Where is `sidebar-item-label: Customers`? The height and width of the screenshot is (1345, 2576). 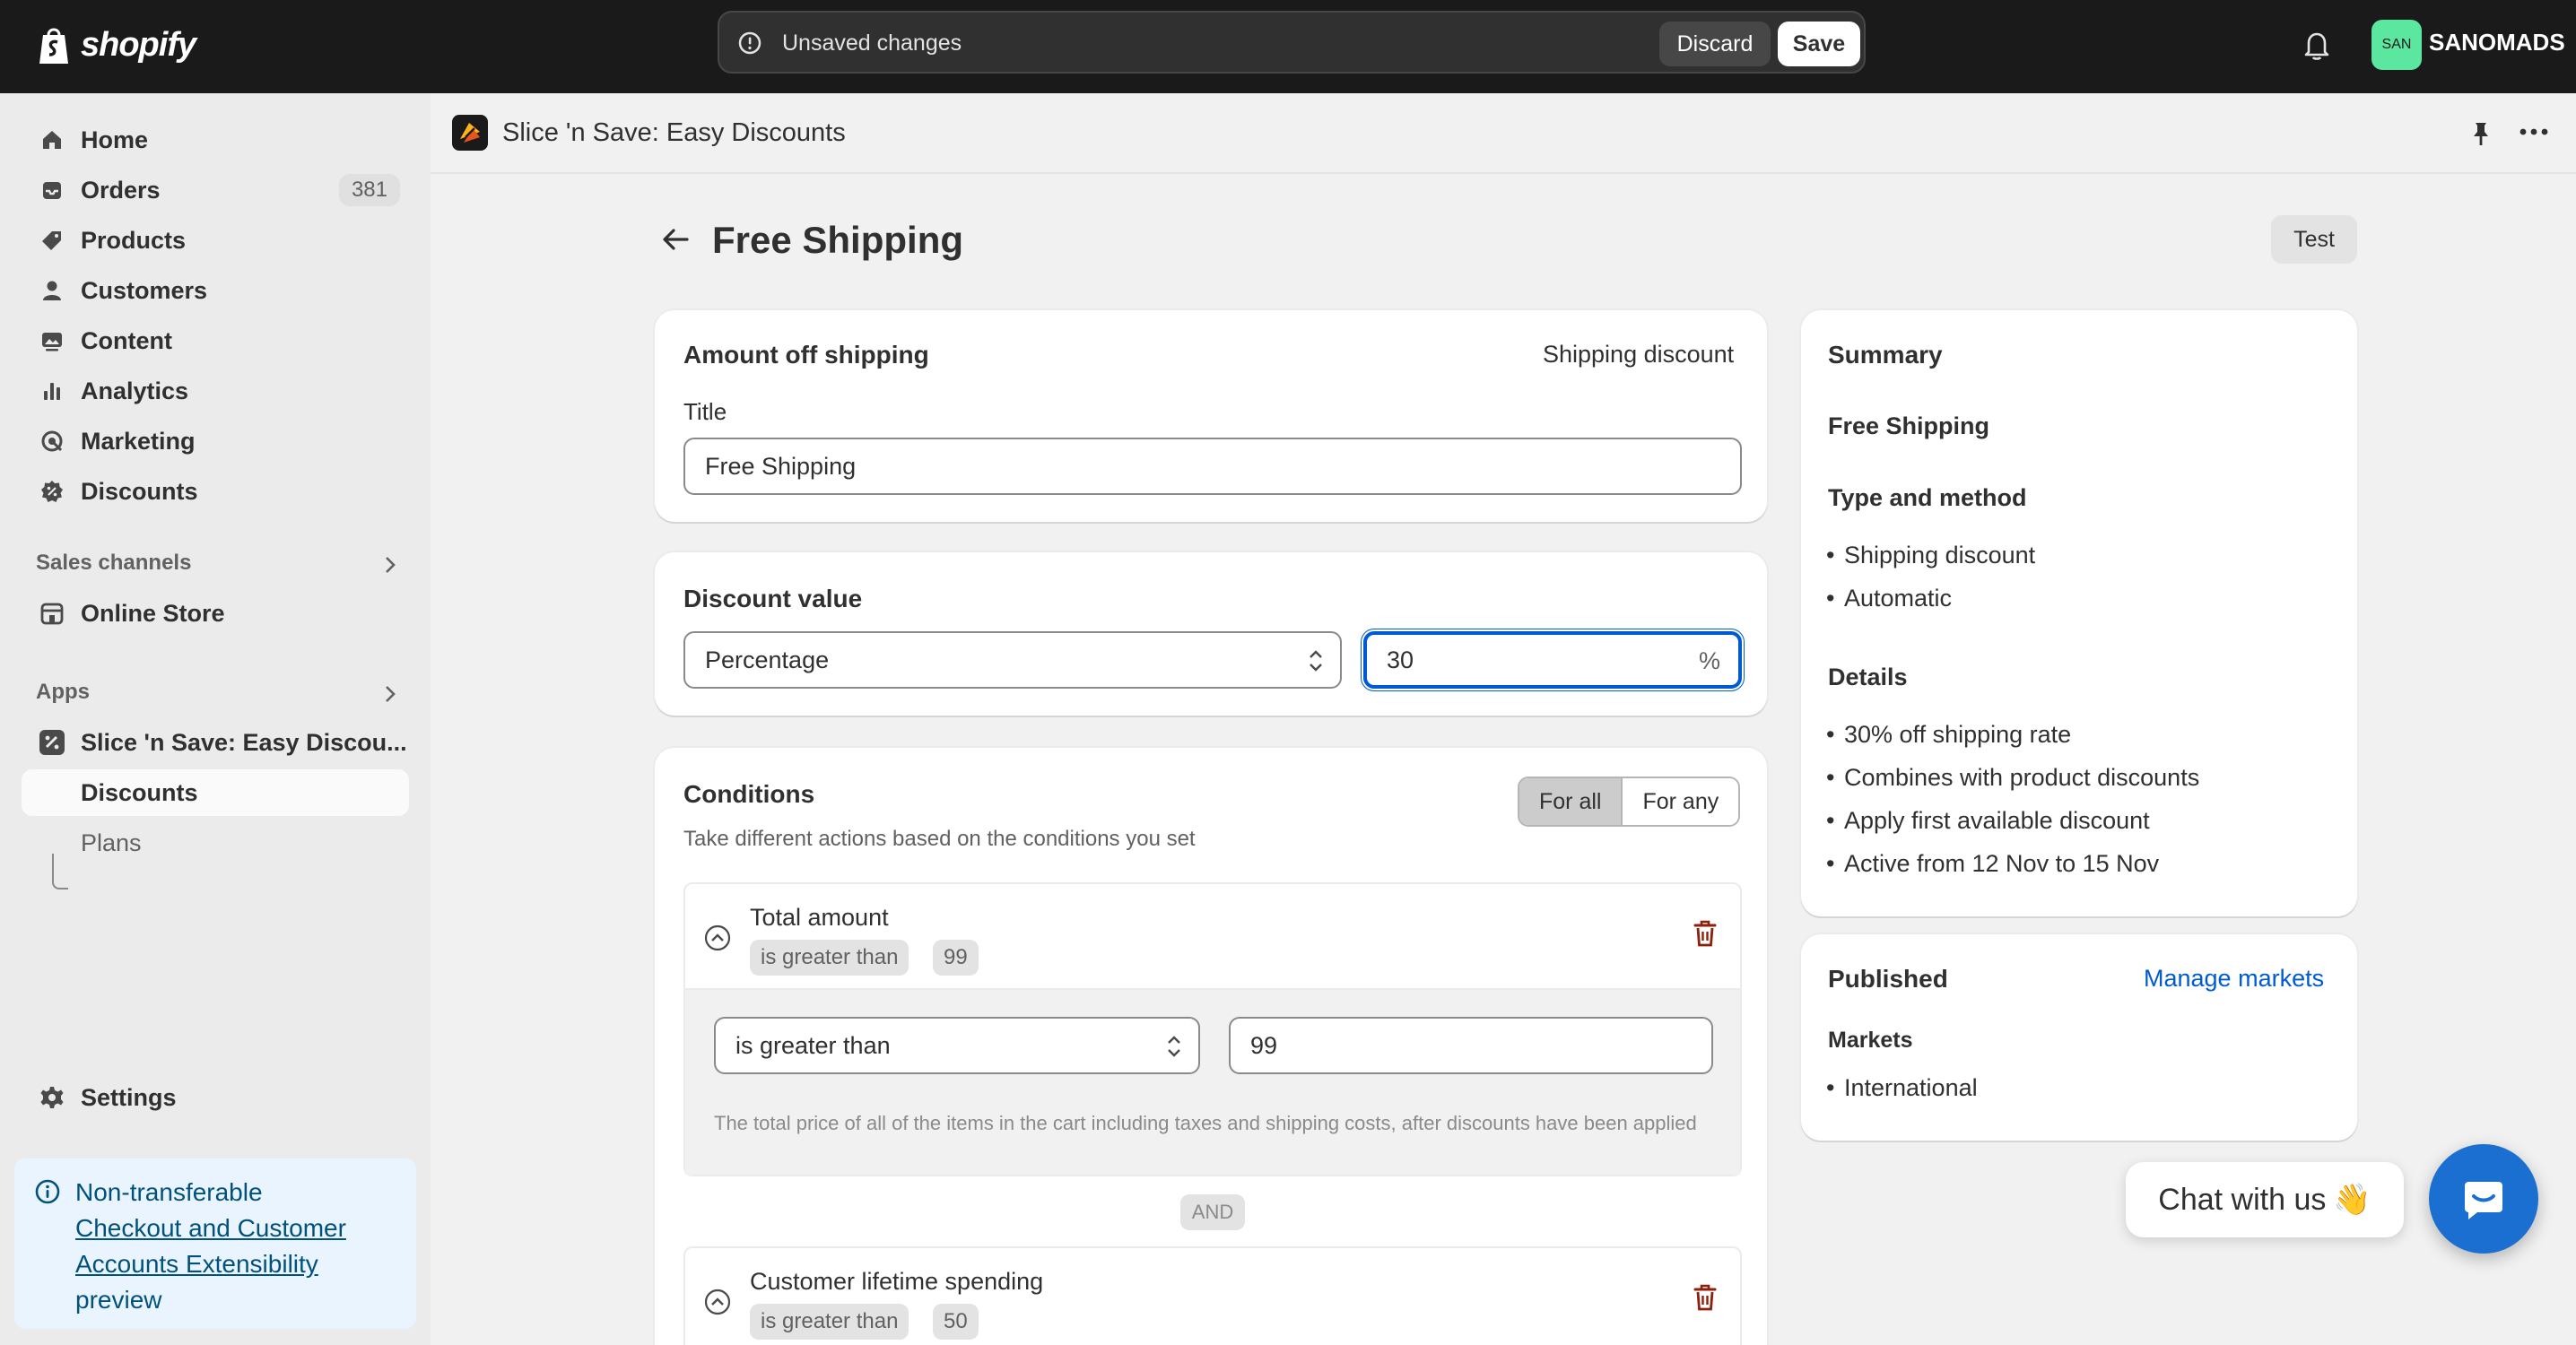 sidebar-item-label: Customers is located at coordinates (144, 290).